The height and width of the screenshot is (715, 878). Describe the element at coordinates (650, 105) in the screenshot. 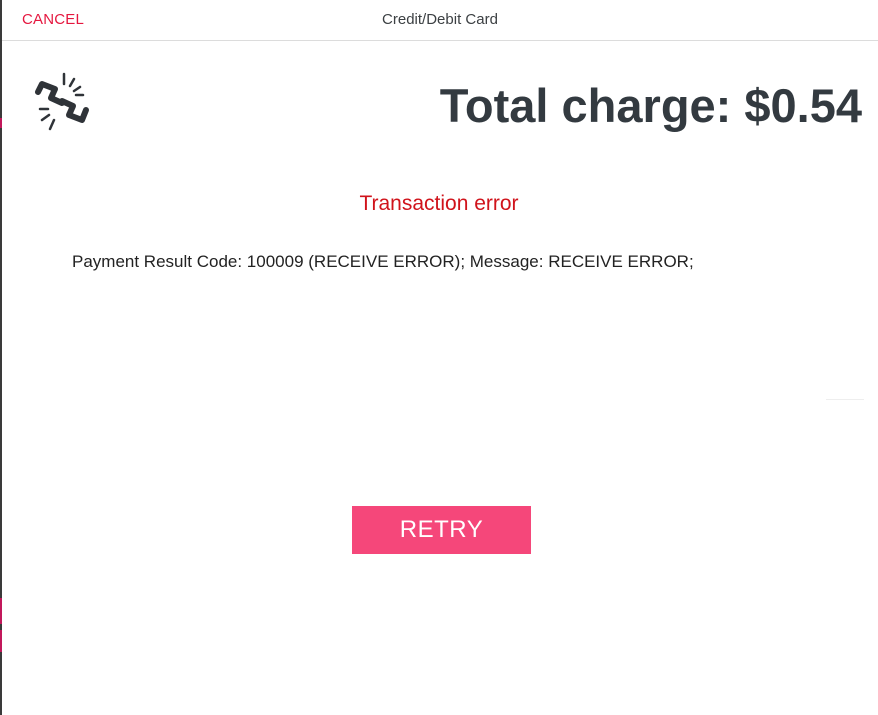

I see `total-charge: Total charge: $0.54` at that location.